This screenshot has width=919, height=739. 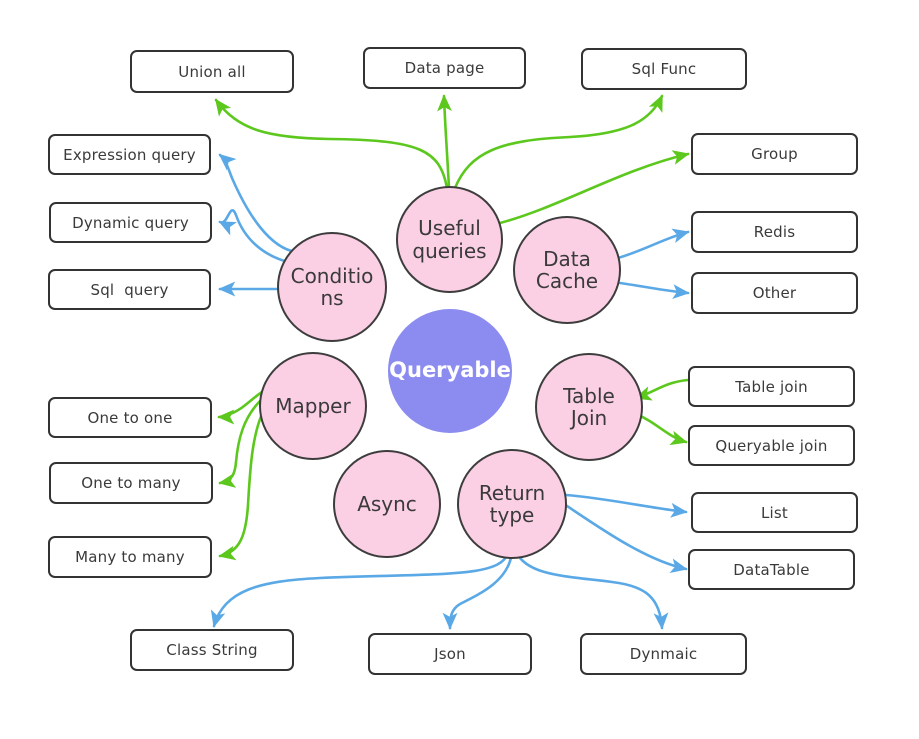 I want to click on branch-node-label: Table Join, so click(x=589, y=406).